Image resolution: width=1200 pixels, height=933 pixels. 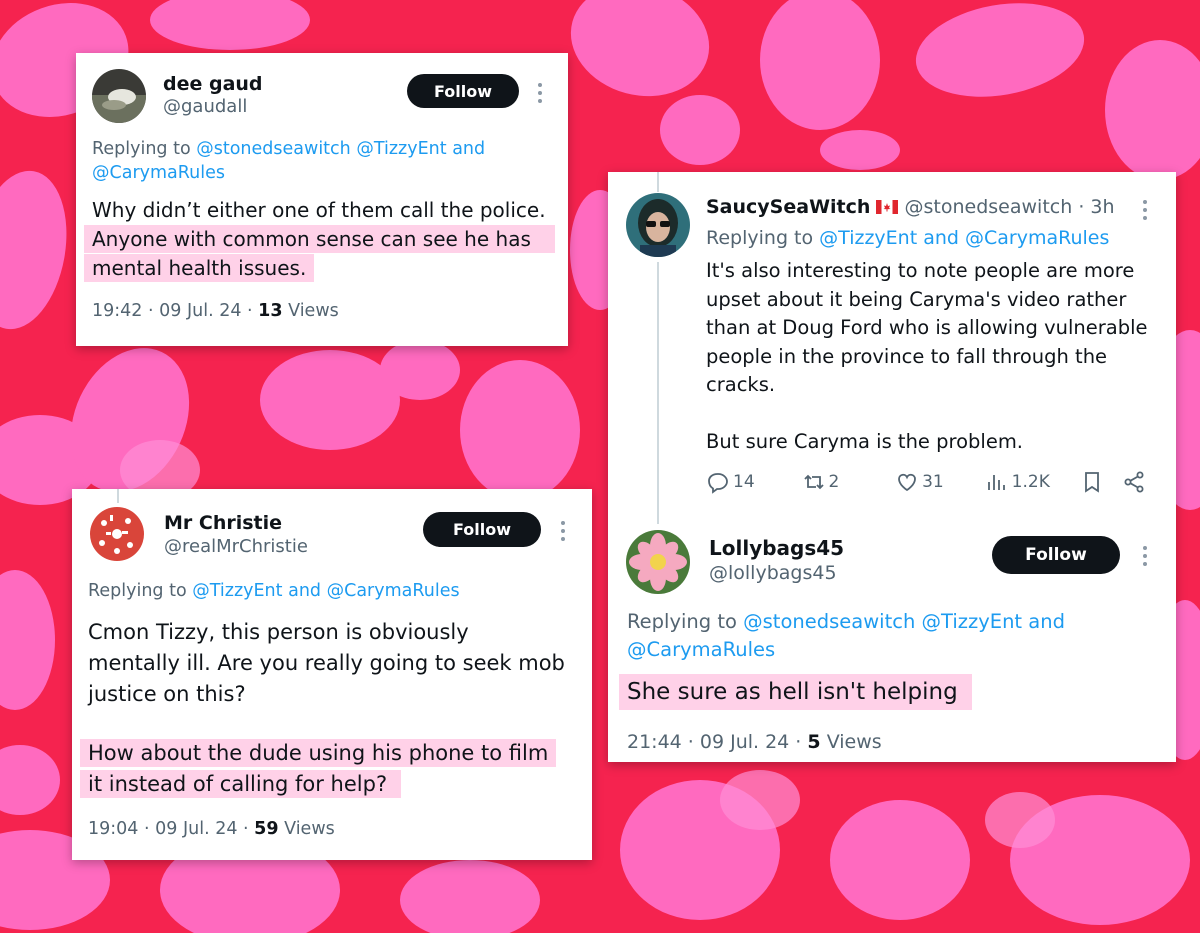 I want to click on bookmark-icon, so click(x=1092, y=482).